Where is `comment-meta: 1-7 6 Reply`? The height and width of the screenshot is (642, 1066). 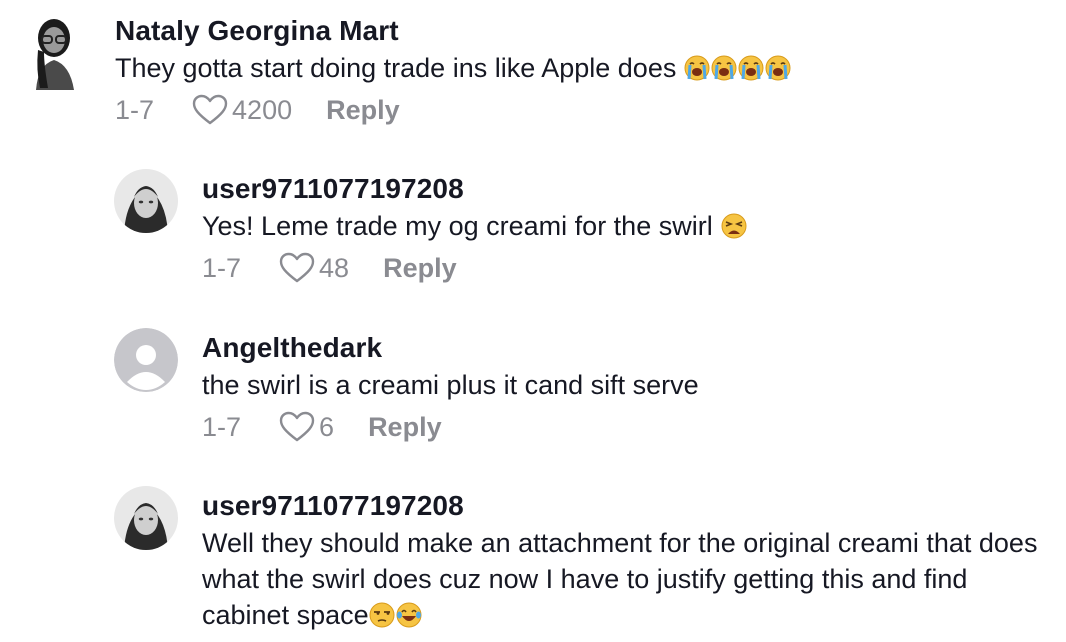 comment-meta: 1-7 6 Reply is located at coordinates (450, 427).